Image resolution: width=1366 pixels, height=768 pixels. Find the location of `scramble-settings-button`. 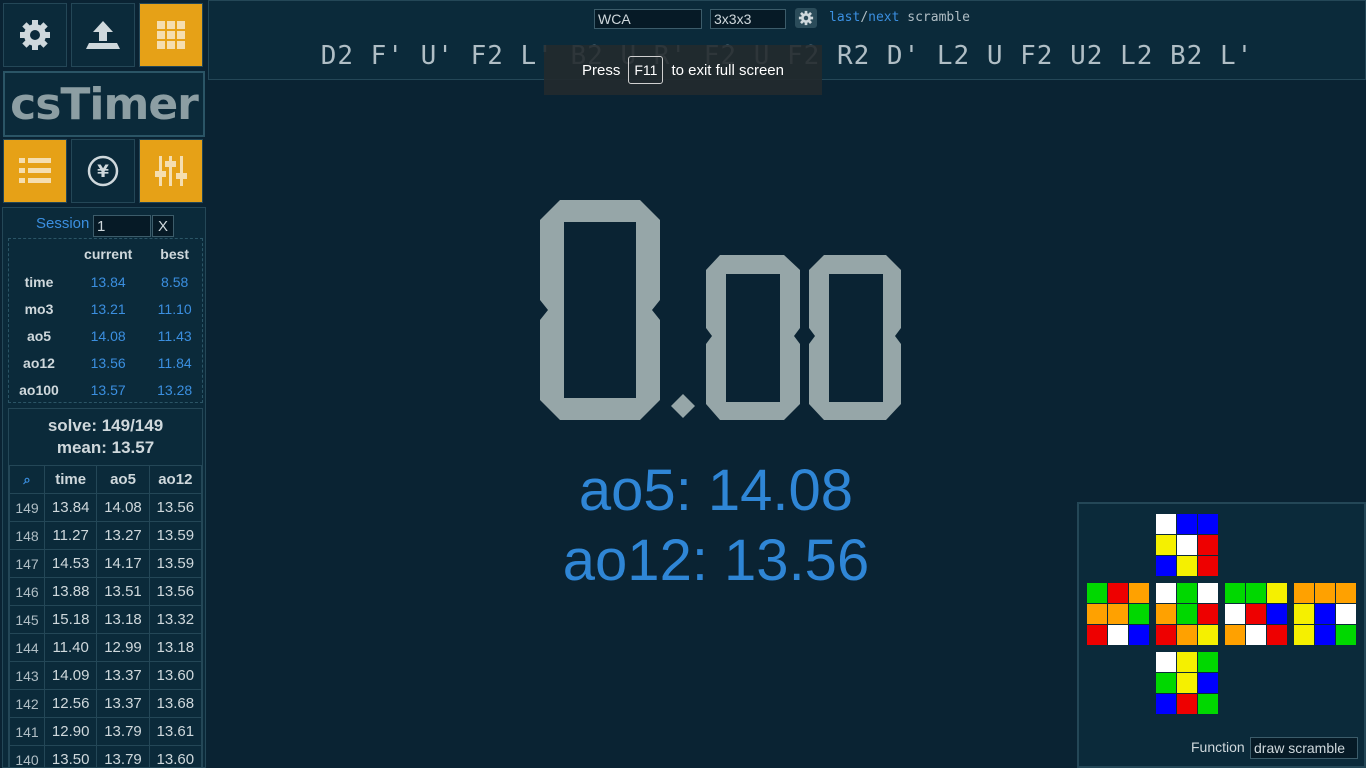

scramble-settings-button is located at coordinates (806, 18).